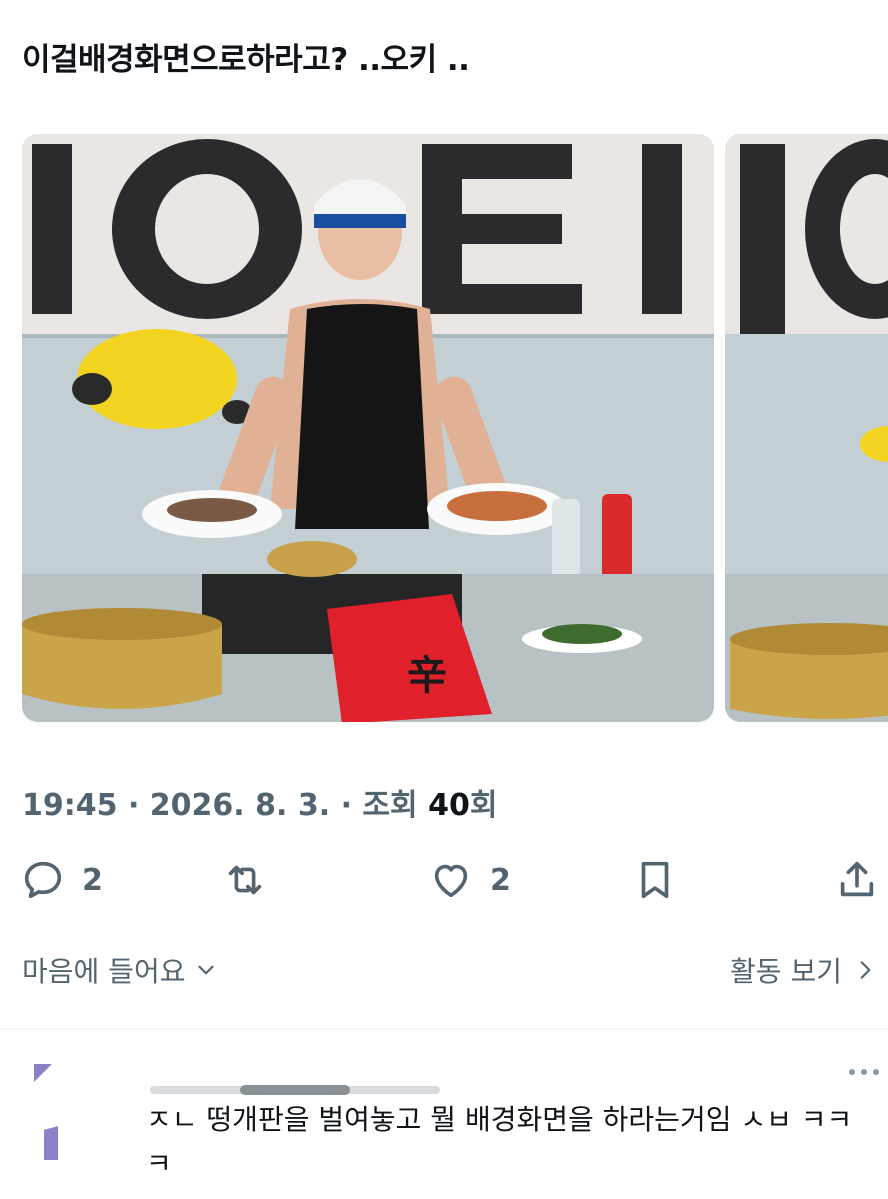 The width and height of the screenshot is (888, 1199). Describe the element at coordinates (483, 805) in the screenshot. I see `views-suffix: 회` at that location.